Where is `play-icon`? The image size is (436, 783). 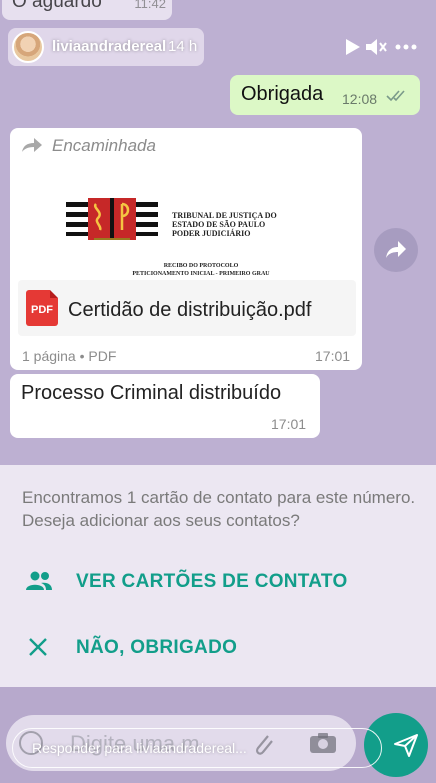
play-icon is located at coordinates (352, 47).